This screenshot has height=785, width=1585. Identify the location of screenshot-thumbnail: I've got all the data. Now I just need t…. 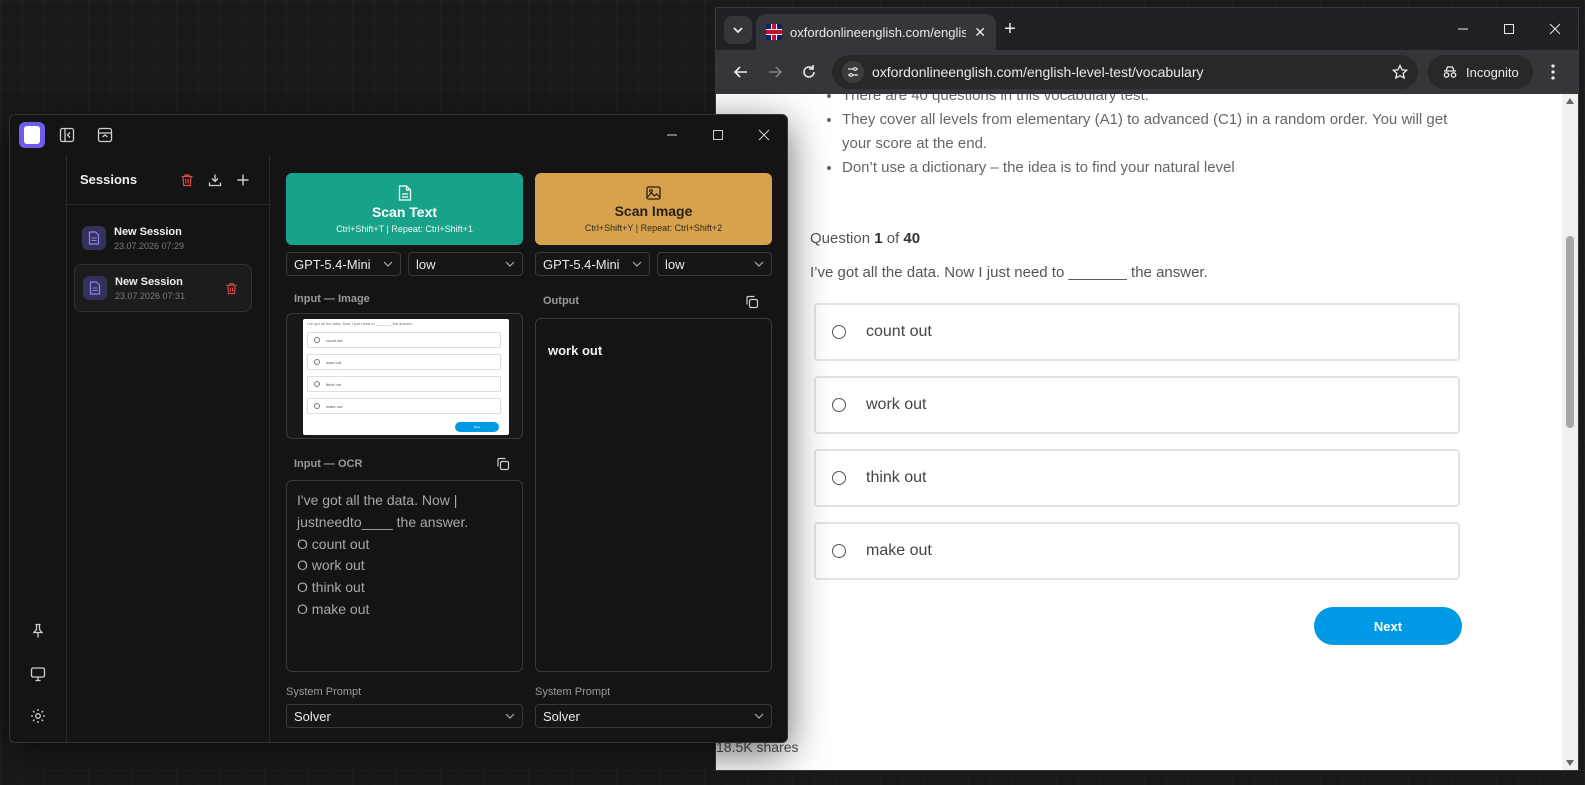
(406, 377).